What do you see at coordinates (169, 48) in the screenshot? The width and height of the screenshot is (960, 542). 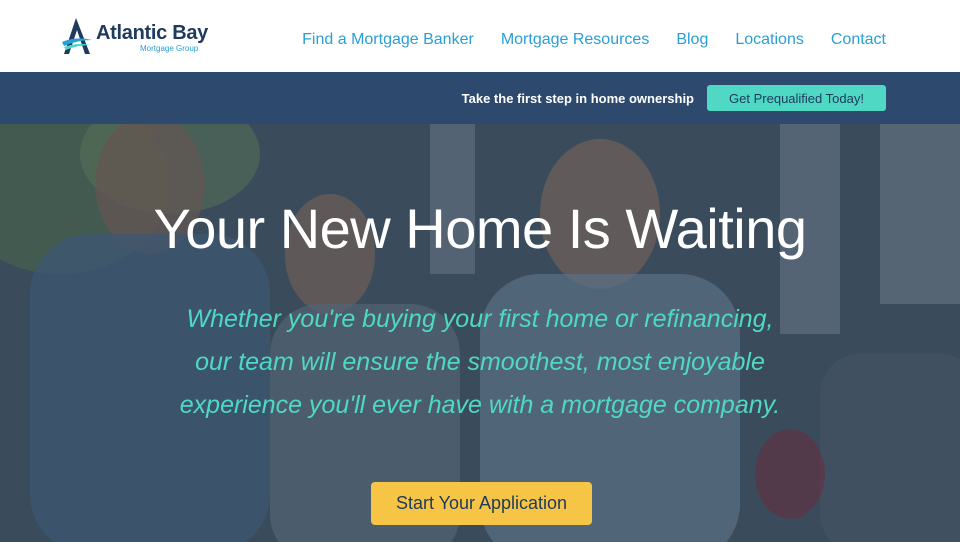 I see `brand-tagline: Mortgage Group` at bounding box center [169, 48].